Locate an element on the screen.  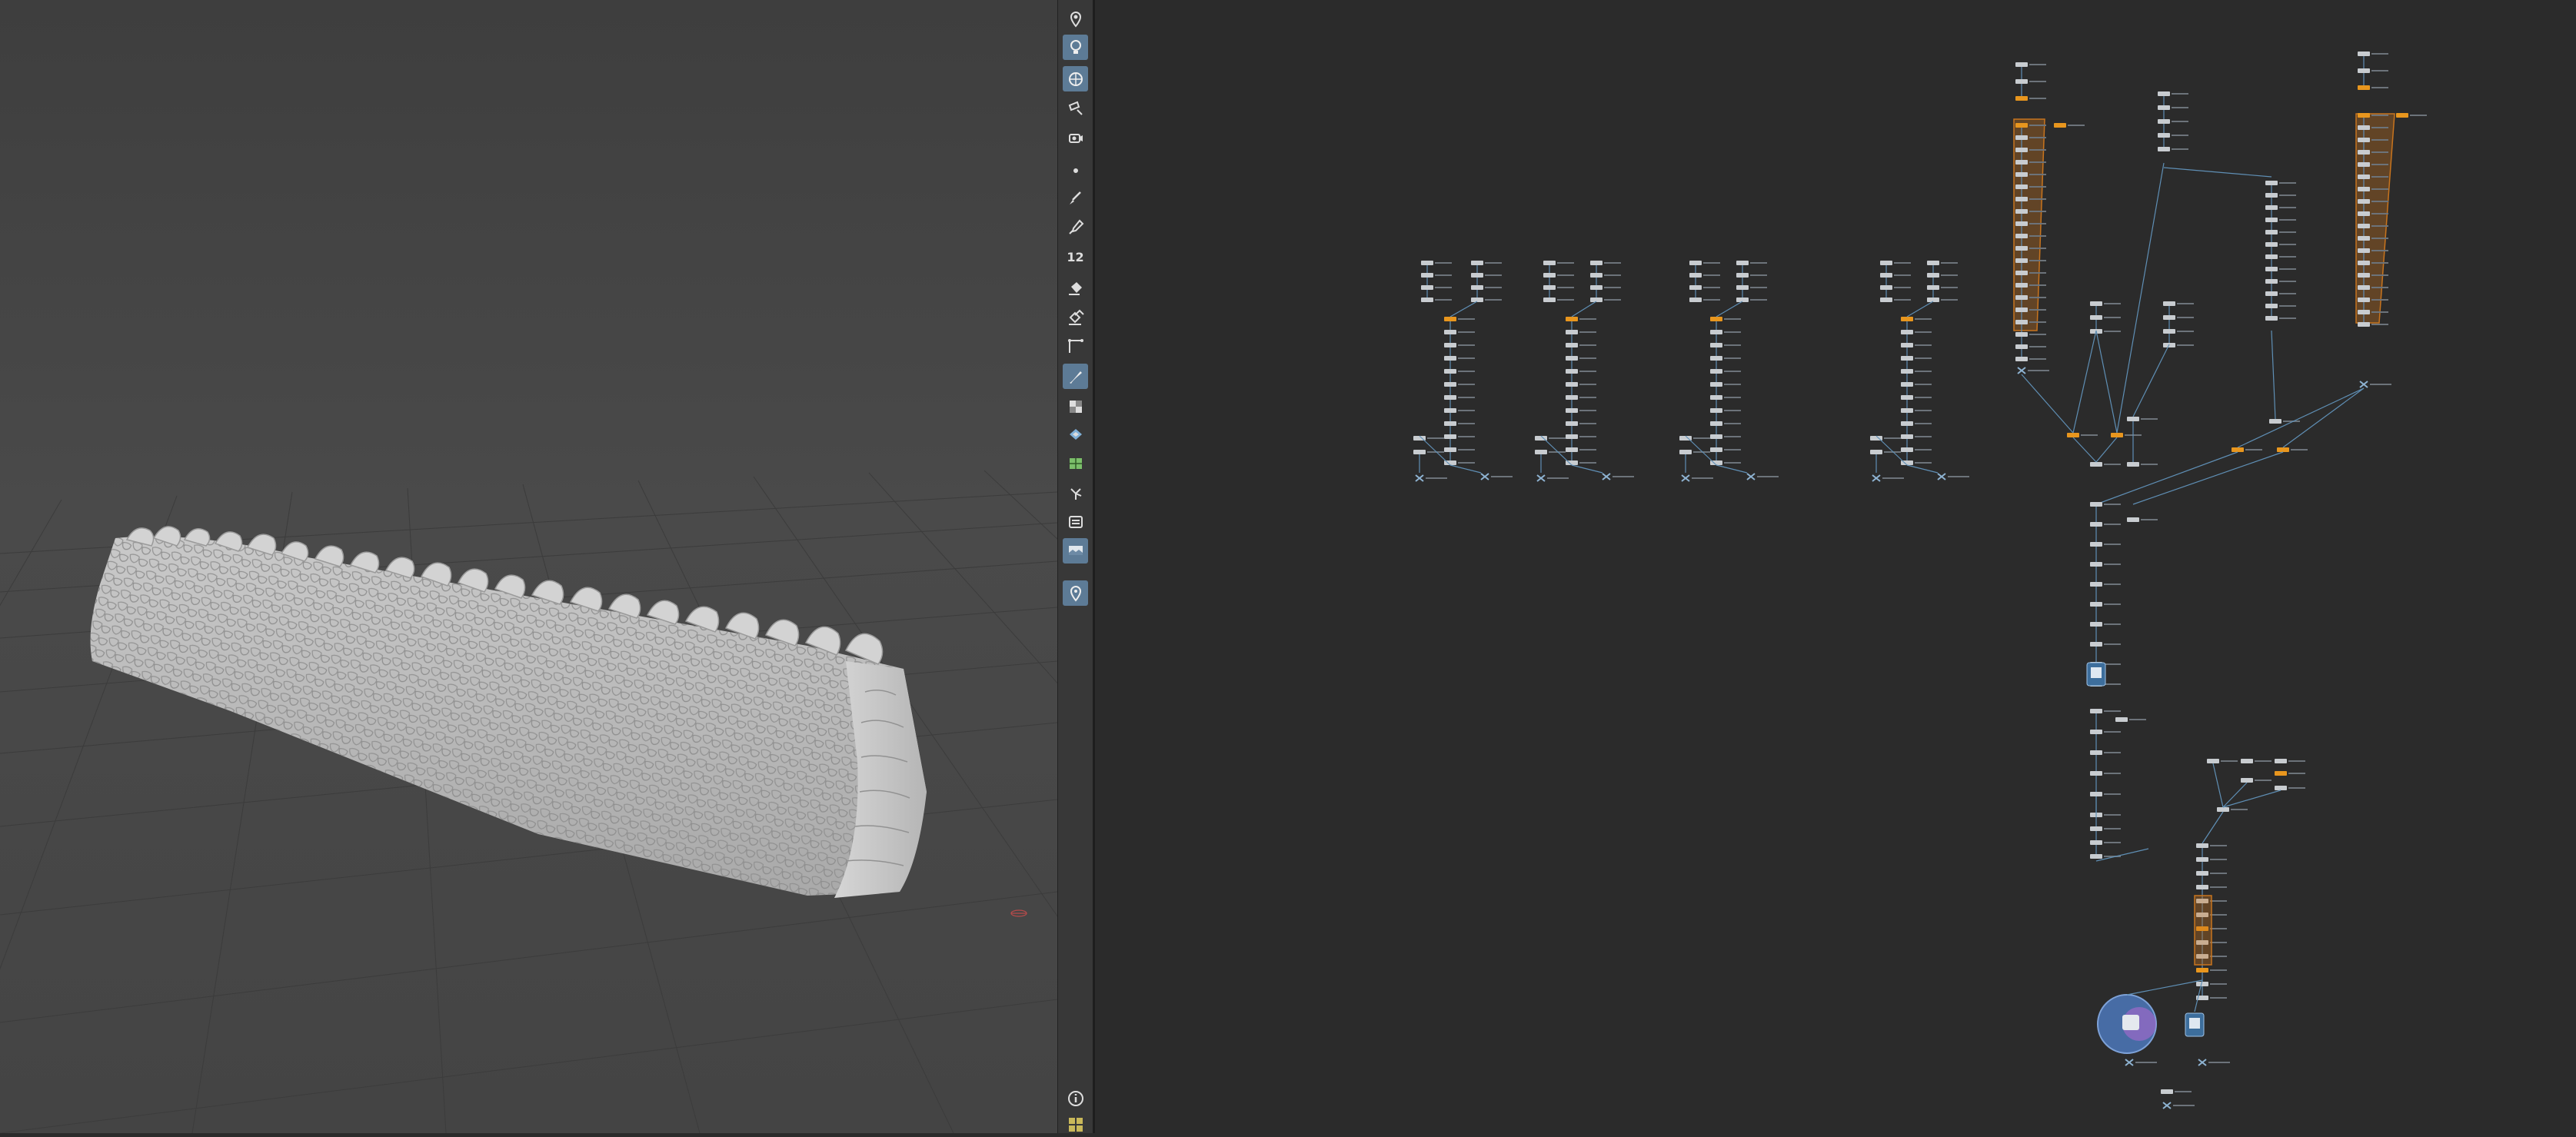
bucket-fill-tool-button is located at coordinates (1075, 288).